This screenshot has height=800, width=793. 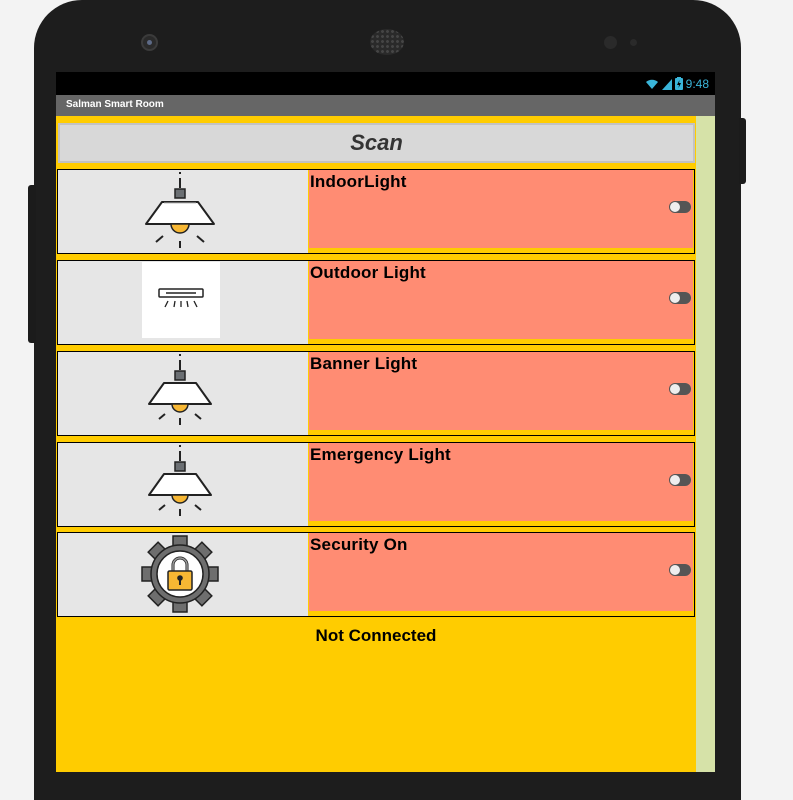 What do you see at coordinates (501, 209) in the screenshot?
I see `device-panel: IndoorLight` at bounding box center [501, 209].